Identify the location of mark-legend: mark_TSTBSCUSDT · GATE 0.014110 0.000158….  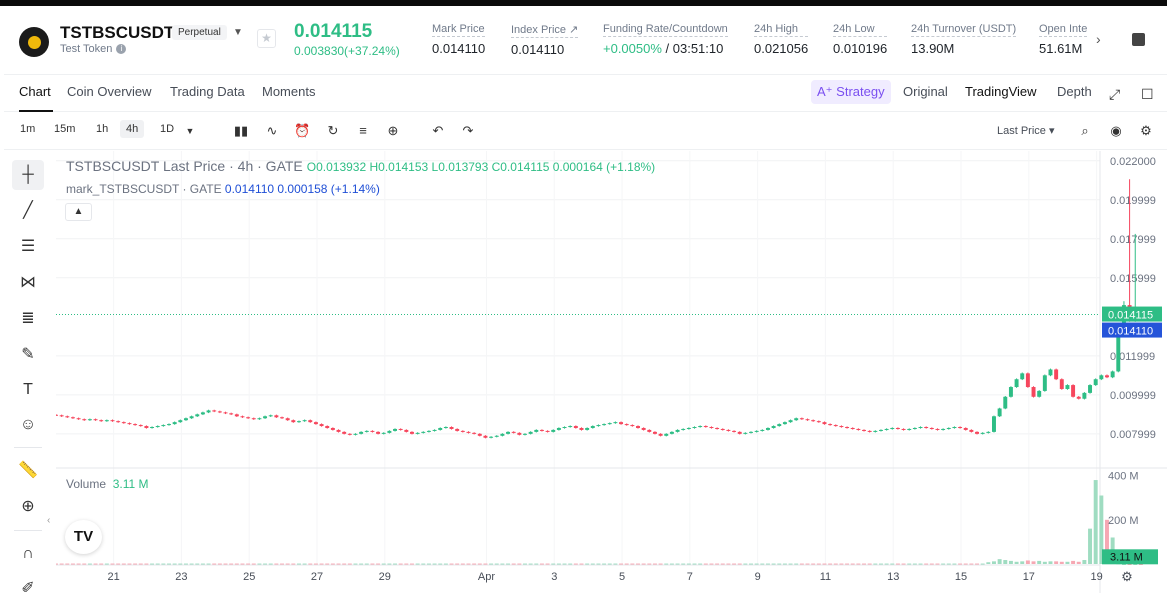
(223, 189).